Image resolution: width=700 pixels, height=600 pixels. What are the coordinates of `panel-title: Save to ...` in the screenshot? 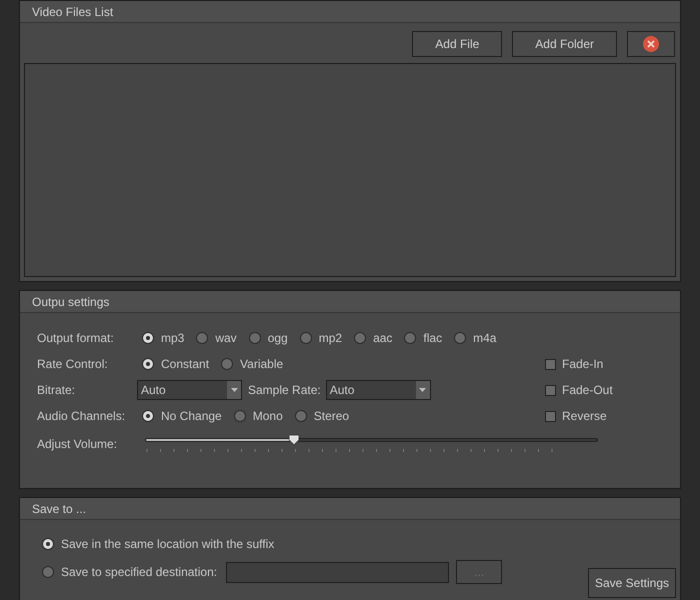 It's located at (59, 509).